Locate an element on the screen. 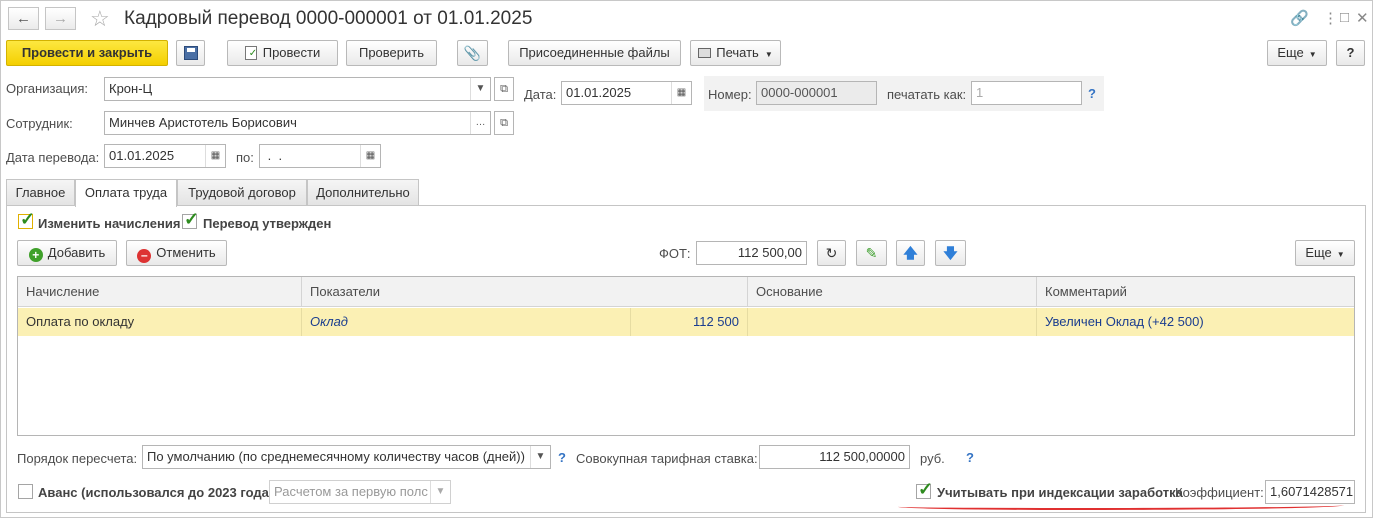  printer-icon is located at coordinates (705, 53).